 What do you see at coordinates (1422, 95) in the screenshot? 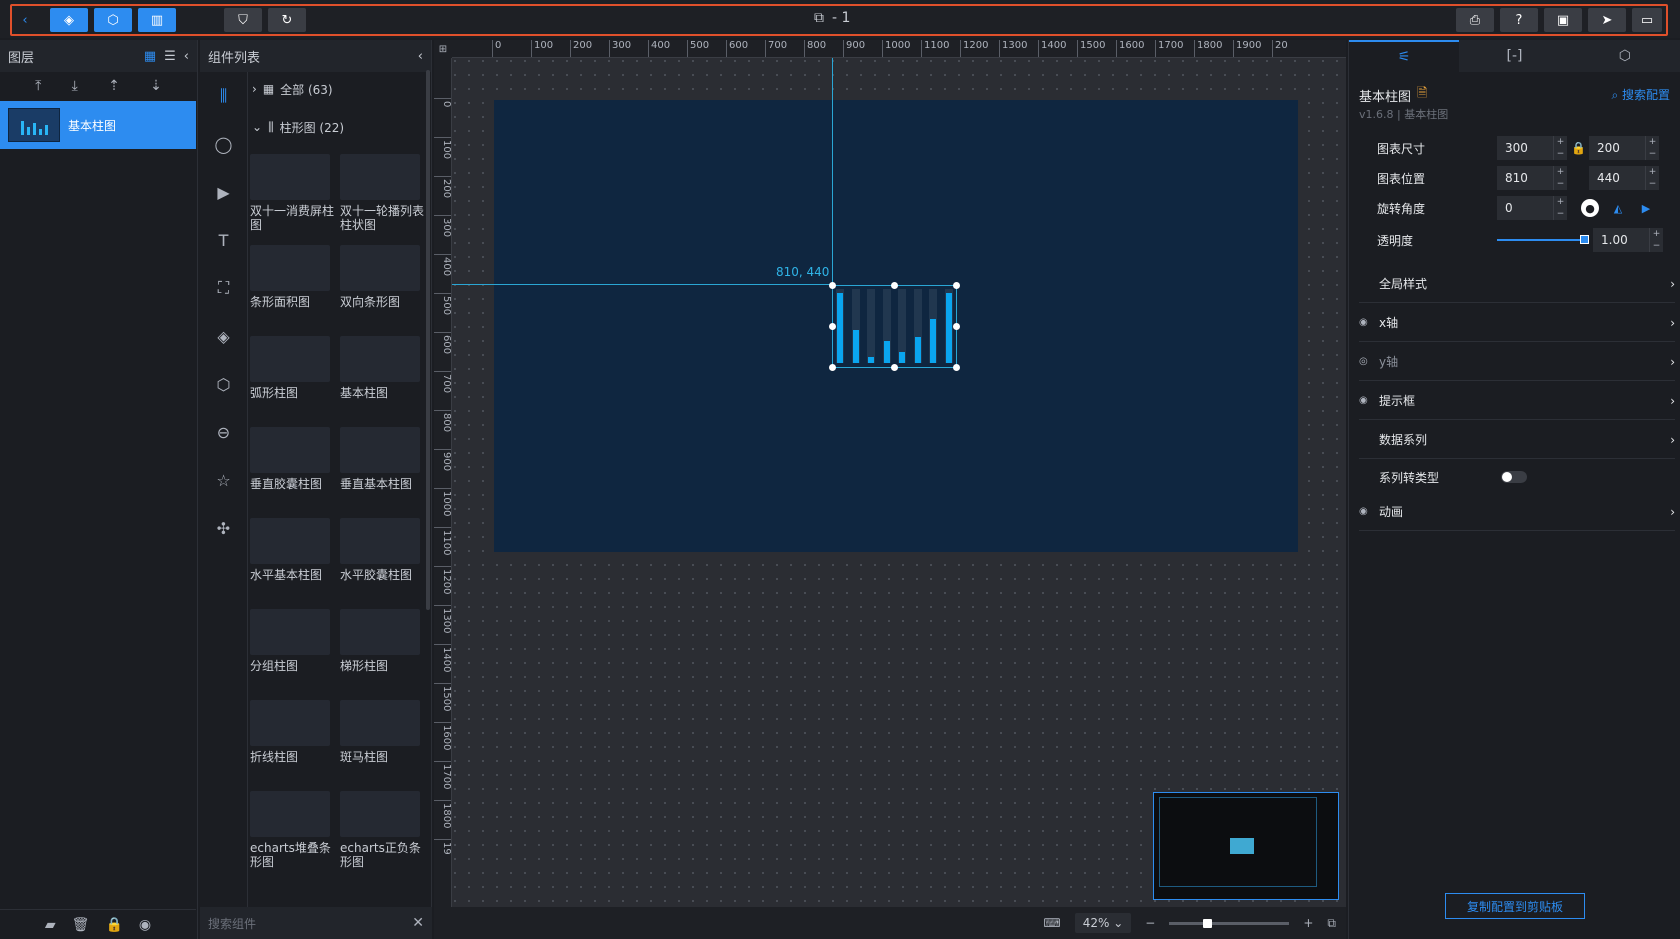
I see `doc-icon: 🗎` at bounding box center [1422, 95].